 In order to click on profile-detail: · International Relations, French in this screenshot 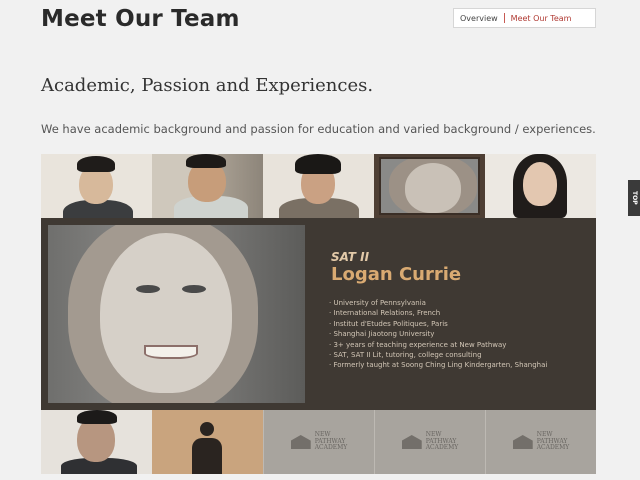, I will do `click(385, 313)`.